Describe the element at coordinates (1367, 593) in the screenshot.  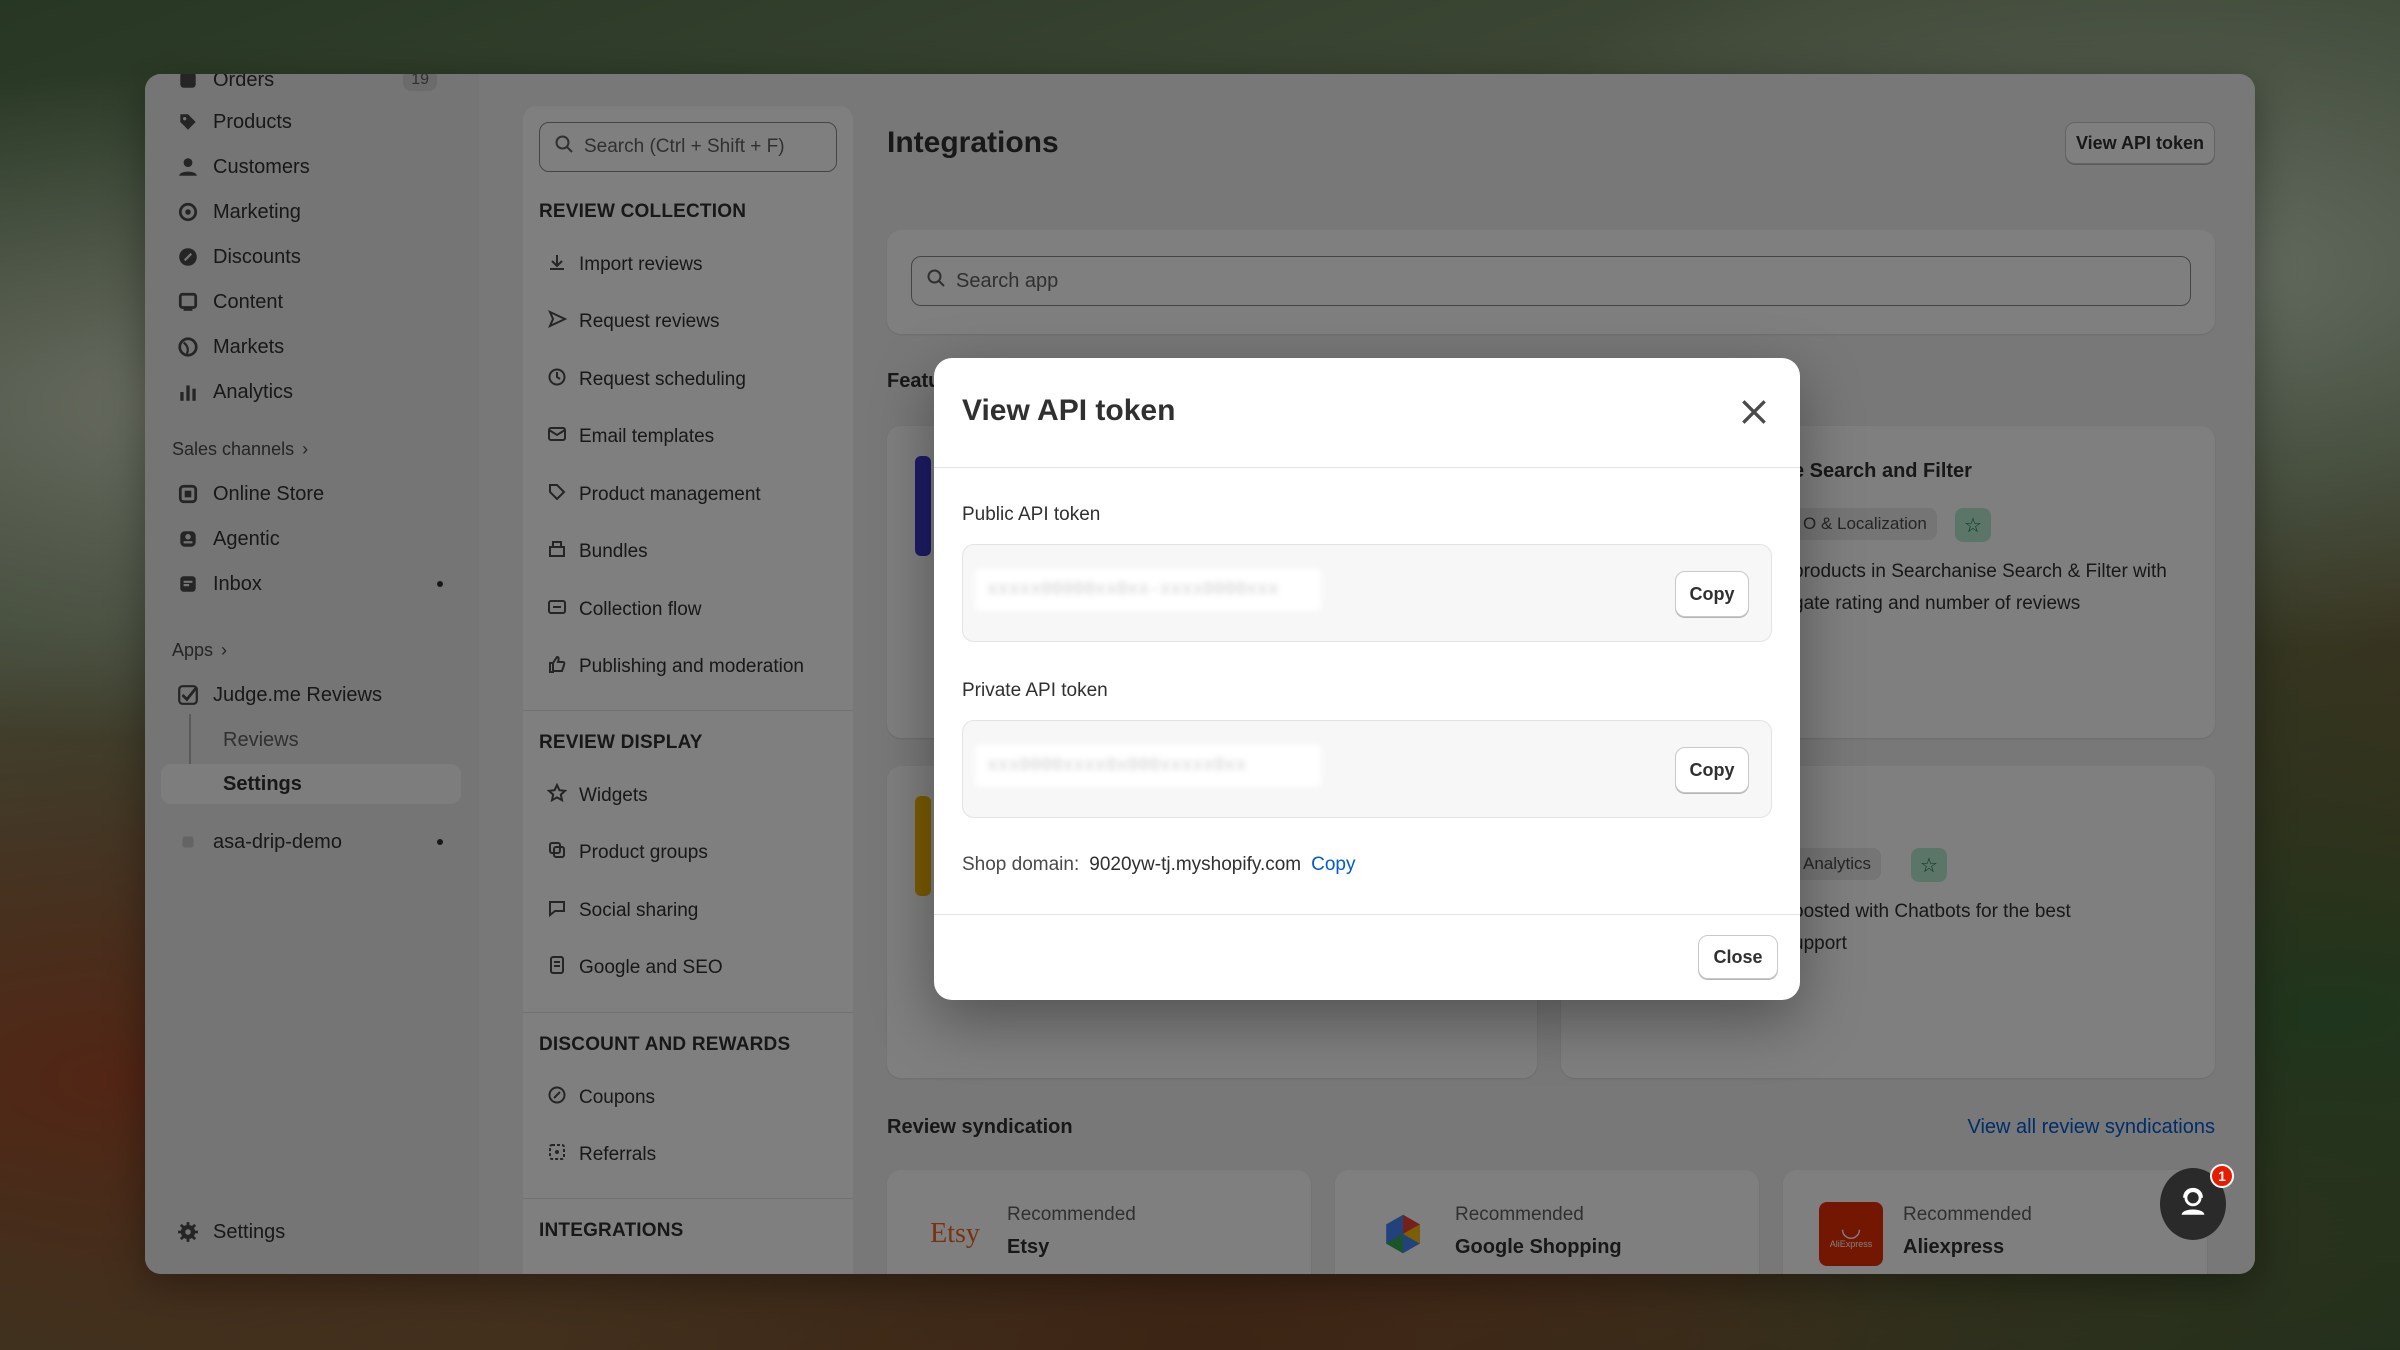
I see `public-token-field: xxxxx00000xx0xx-xxxx0000xxx Copy` at that location.